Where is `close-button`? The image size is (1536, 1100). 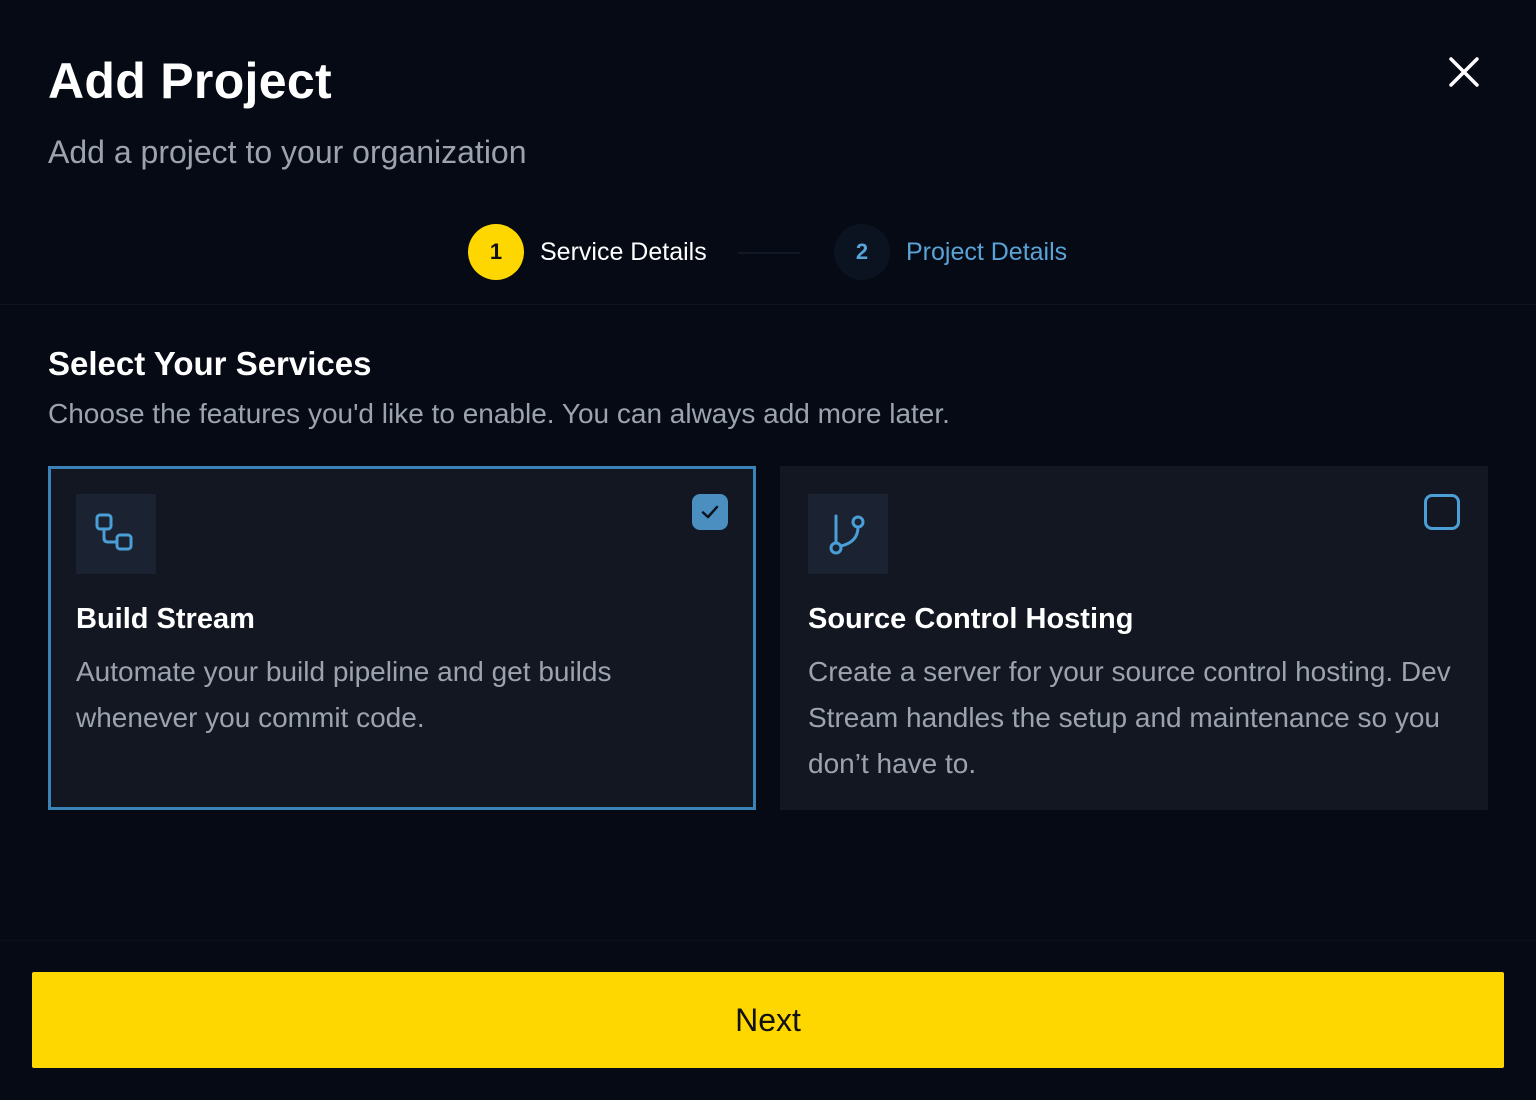
close-button is located at coordinates (1464, 72).